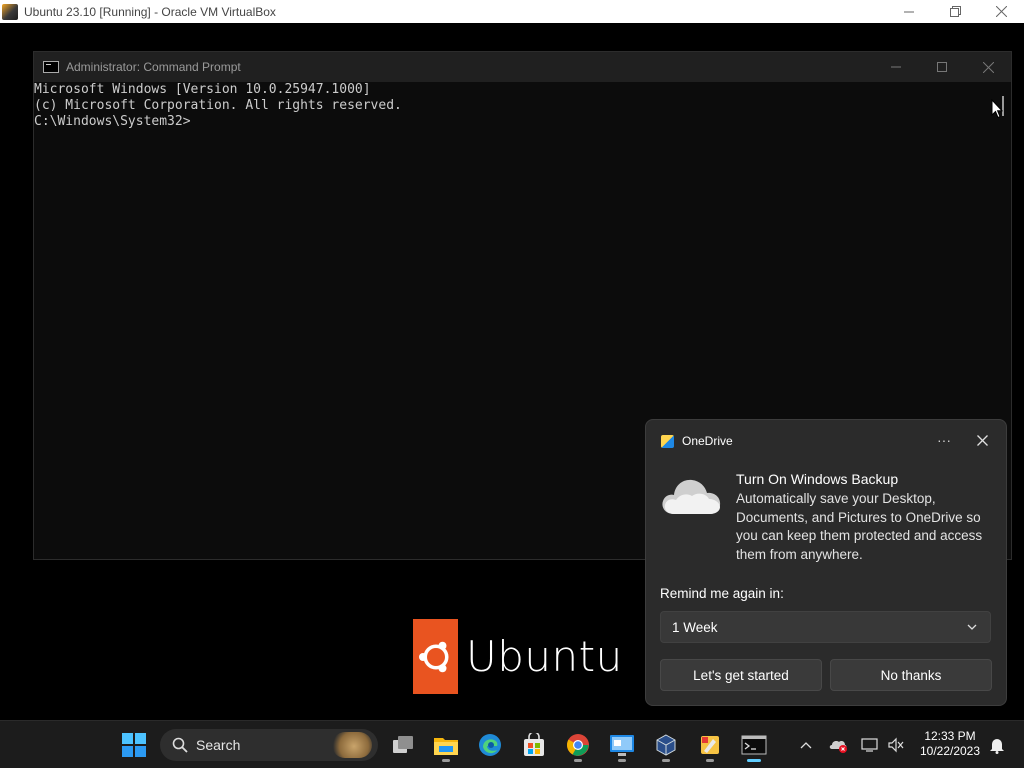 The height and width of the screenshot is (768, 1024). What do you see at coordinates (741, 675) in the screenshot?
I see `lets-get-started-button: Let's get started` at bounding box center [741, 675].